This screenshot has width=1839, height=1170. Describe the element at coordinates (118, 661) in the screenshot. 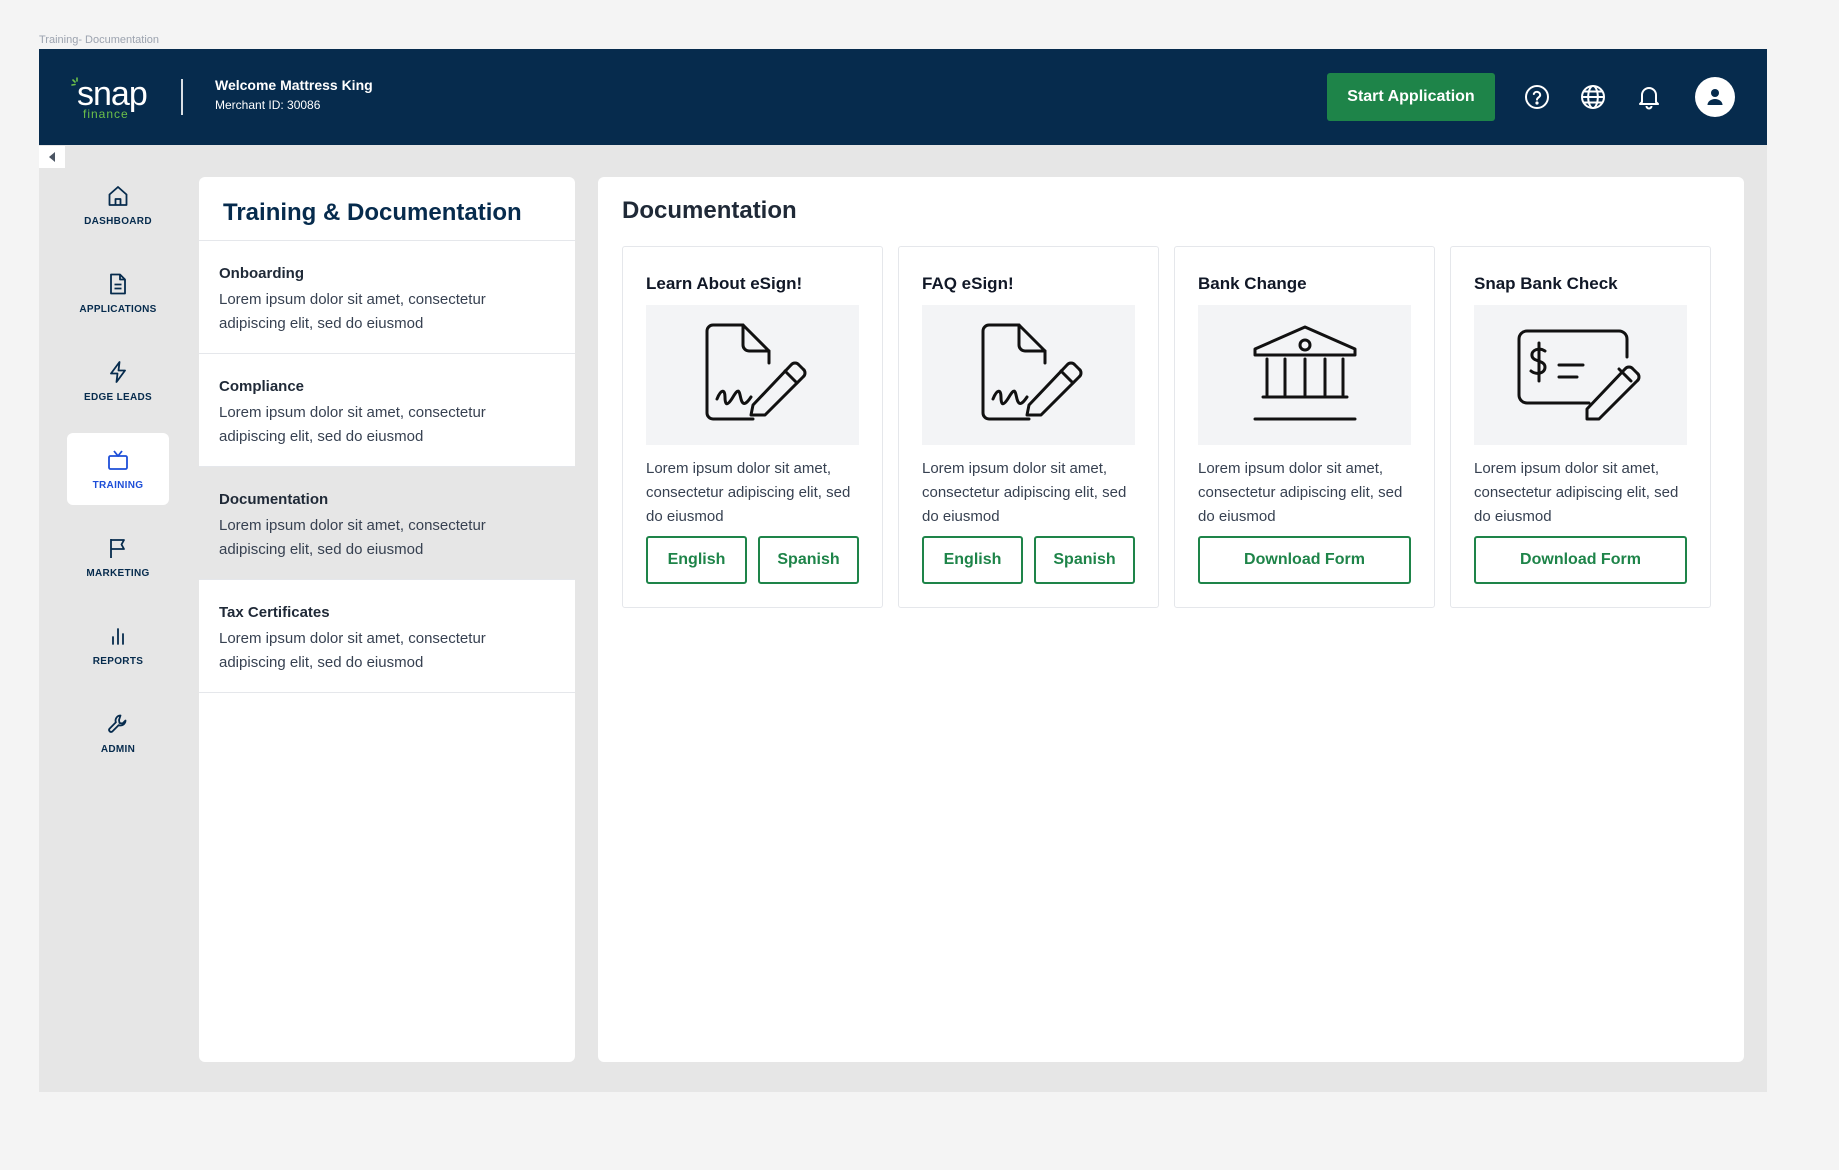

I see `nav-label: REPORTS` at that location.